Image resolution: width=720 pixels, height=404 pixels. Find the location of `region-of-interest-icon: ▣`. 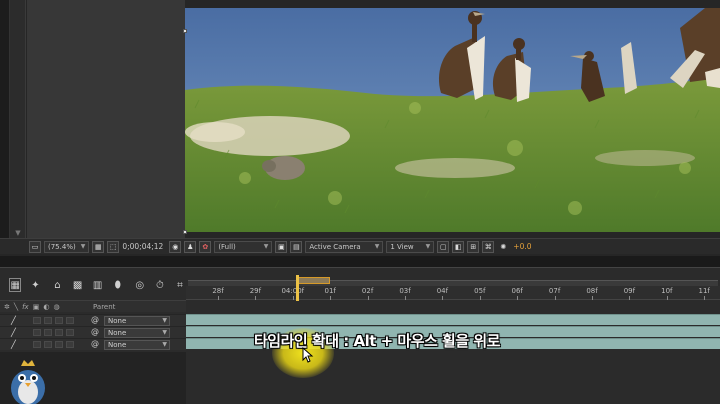

region-of-interest-icon: ▣ is located at coordinates (281, 246).